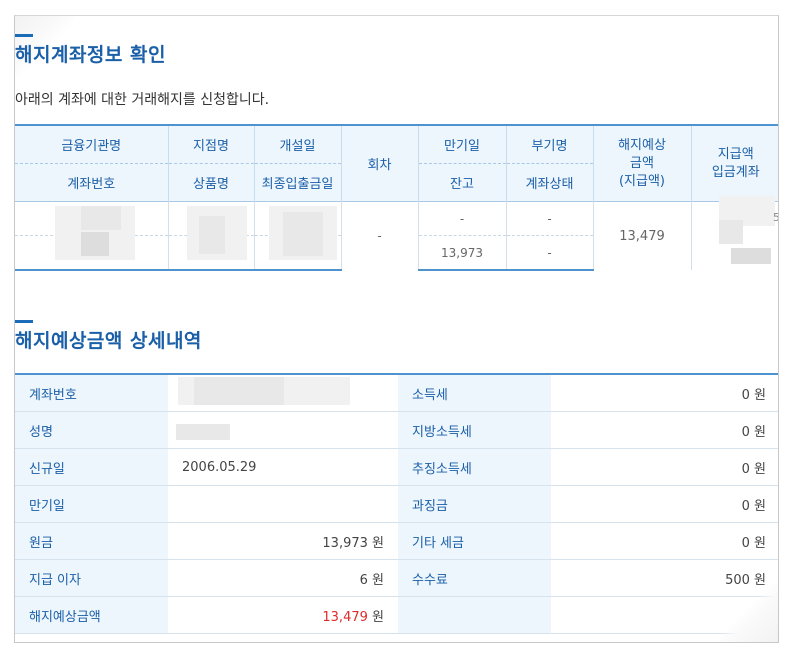  I want to click on header-payment: 지급액 입금계좌, so click(734, 163).